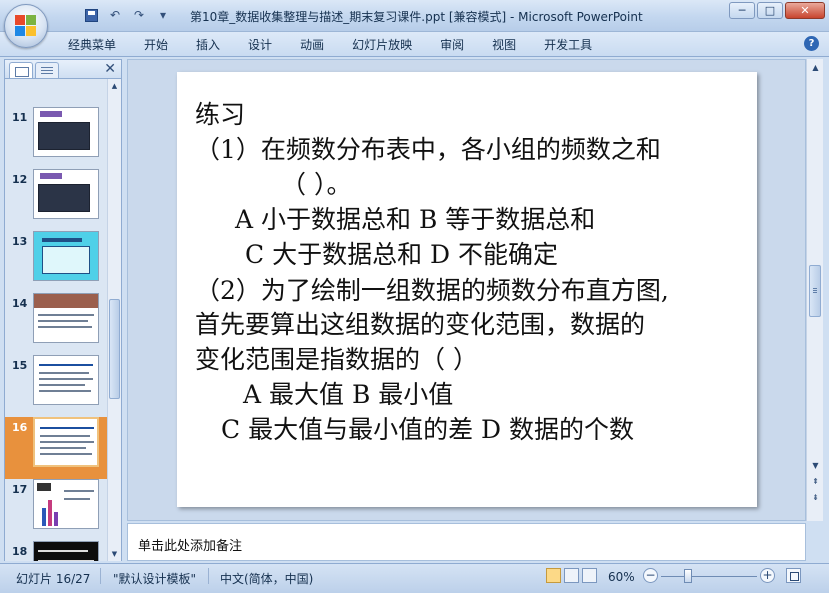 The height and width of the screenshot is (593, 829). What do you see at coordinates (348, 395) in the screenshot?
I see `slide-text-line: A 最大值 B 最小值` at bounding box center [348, 395].